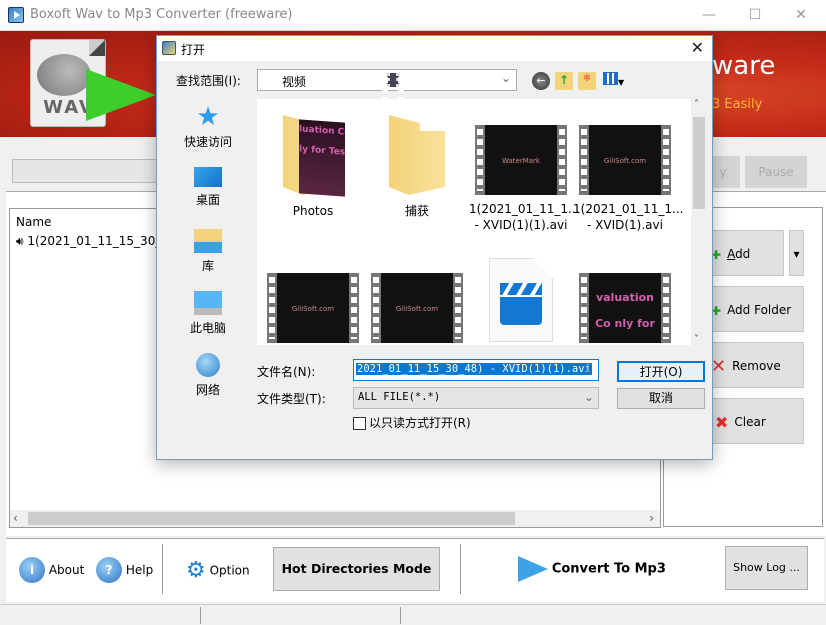 The width and height of the screenshot is (826, 625). Describe the element at coordinates (541, 81) in the screenshot. I see `back-icon: ←` at that location.